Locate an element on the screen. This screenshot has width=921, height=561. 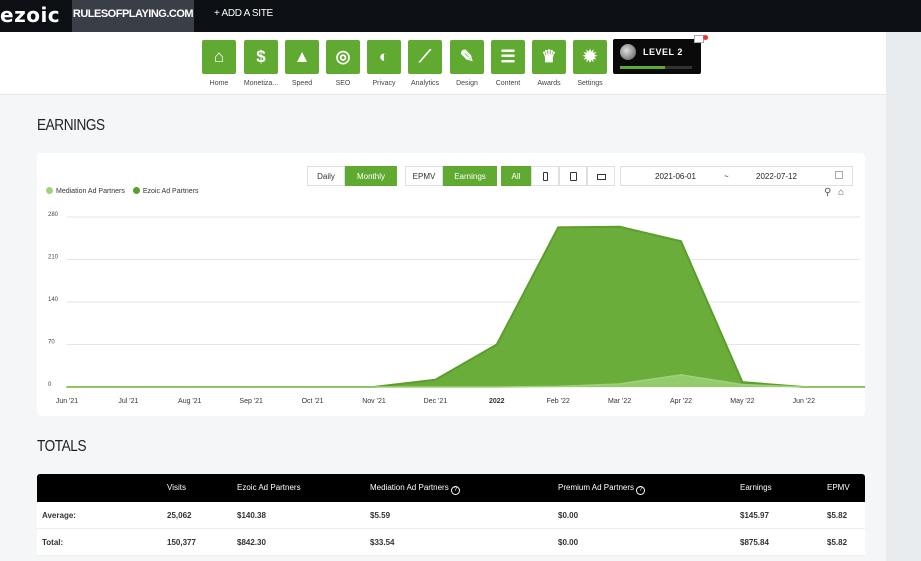
column-header-mediation: Mediation Ad Partners ? is located at coordinates (415, 489).